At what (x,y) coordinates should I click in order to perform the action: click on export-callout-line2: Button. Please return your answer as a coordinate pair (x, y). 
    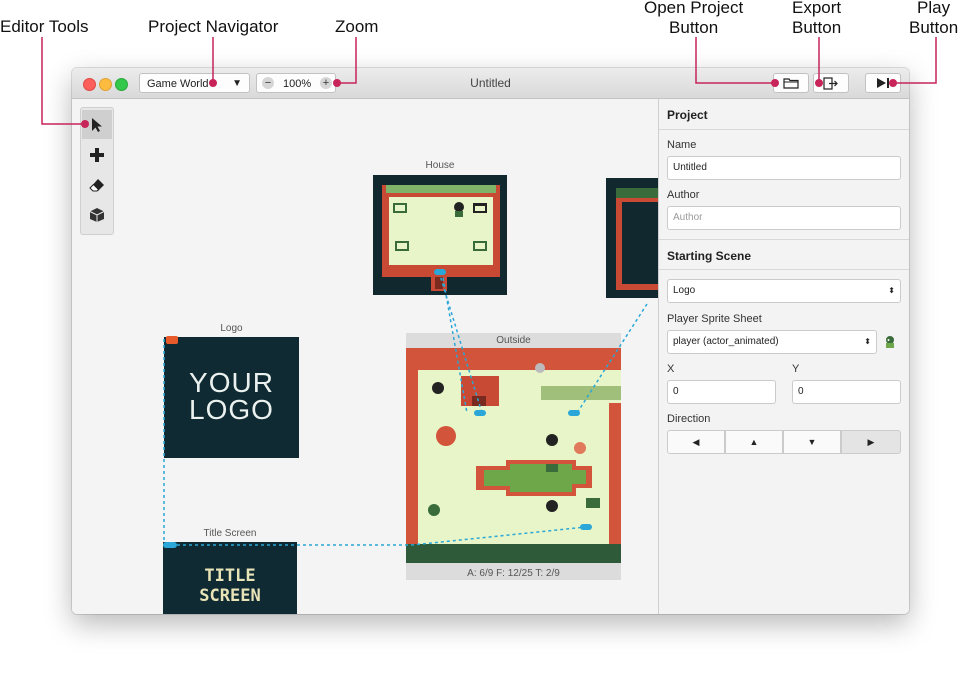
    Looking at the image, I should click on (817, 27).